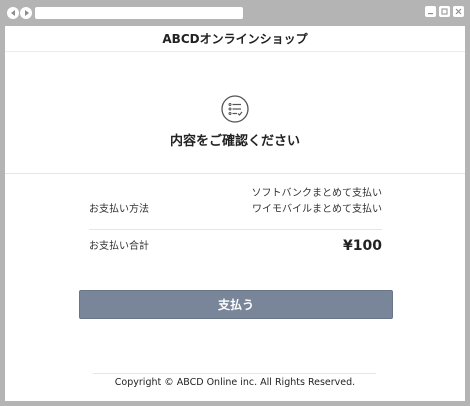 The height and width of the screenshot is (406, 470). Describe the element at coordinates (236, 304) in the screenshot. I see `pay-button: 支払う` at that location.